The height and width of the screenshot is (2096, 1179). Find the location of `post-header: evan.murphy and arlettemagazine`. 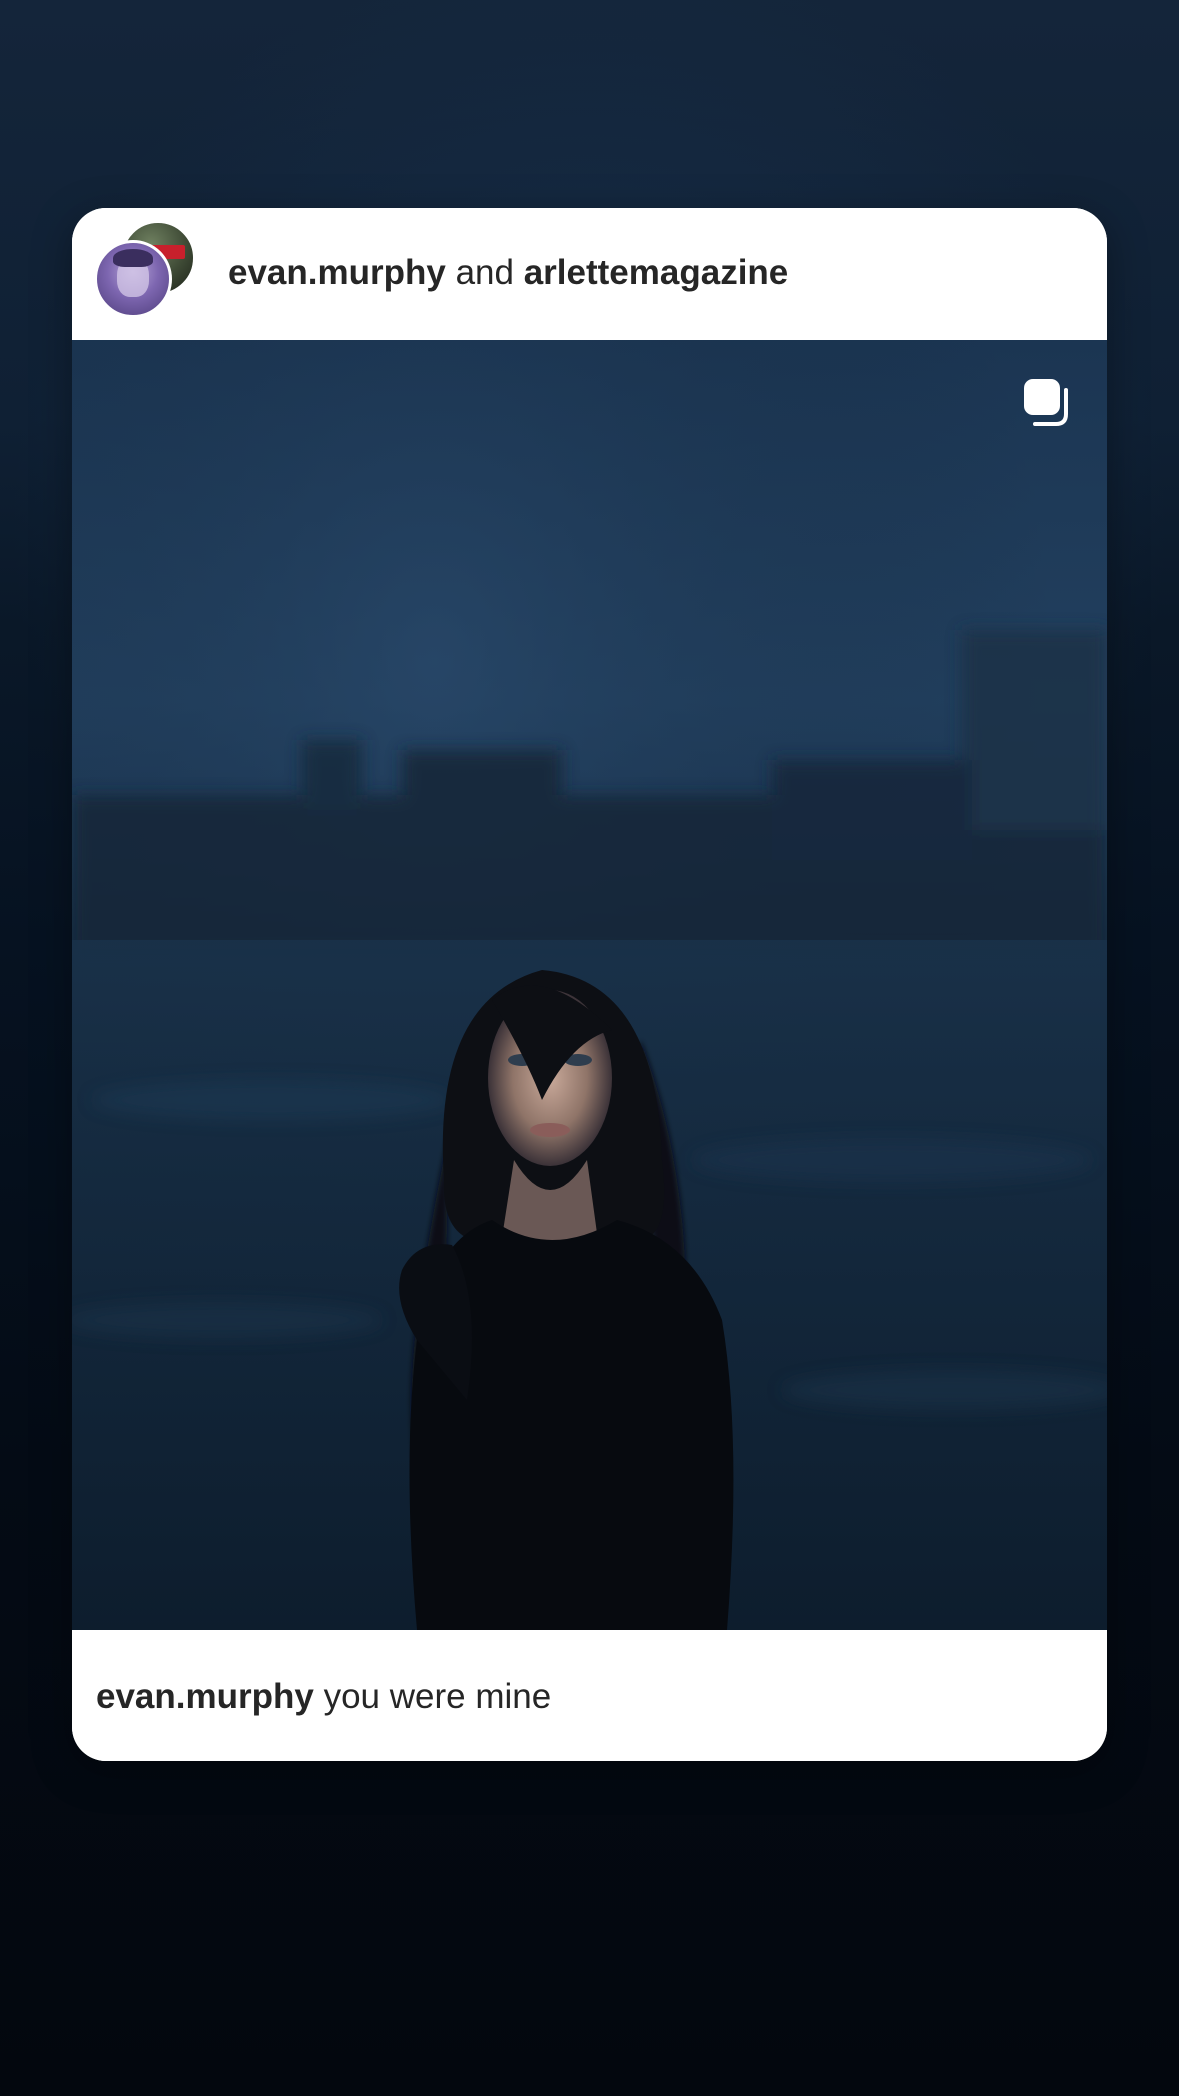

post-header: evan.murphy and arlettemagazine is located at coordinates (589, 274).